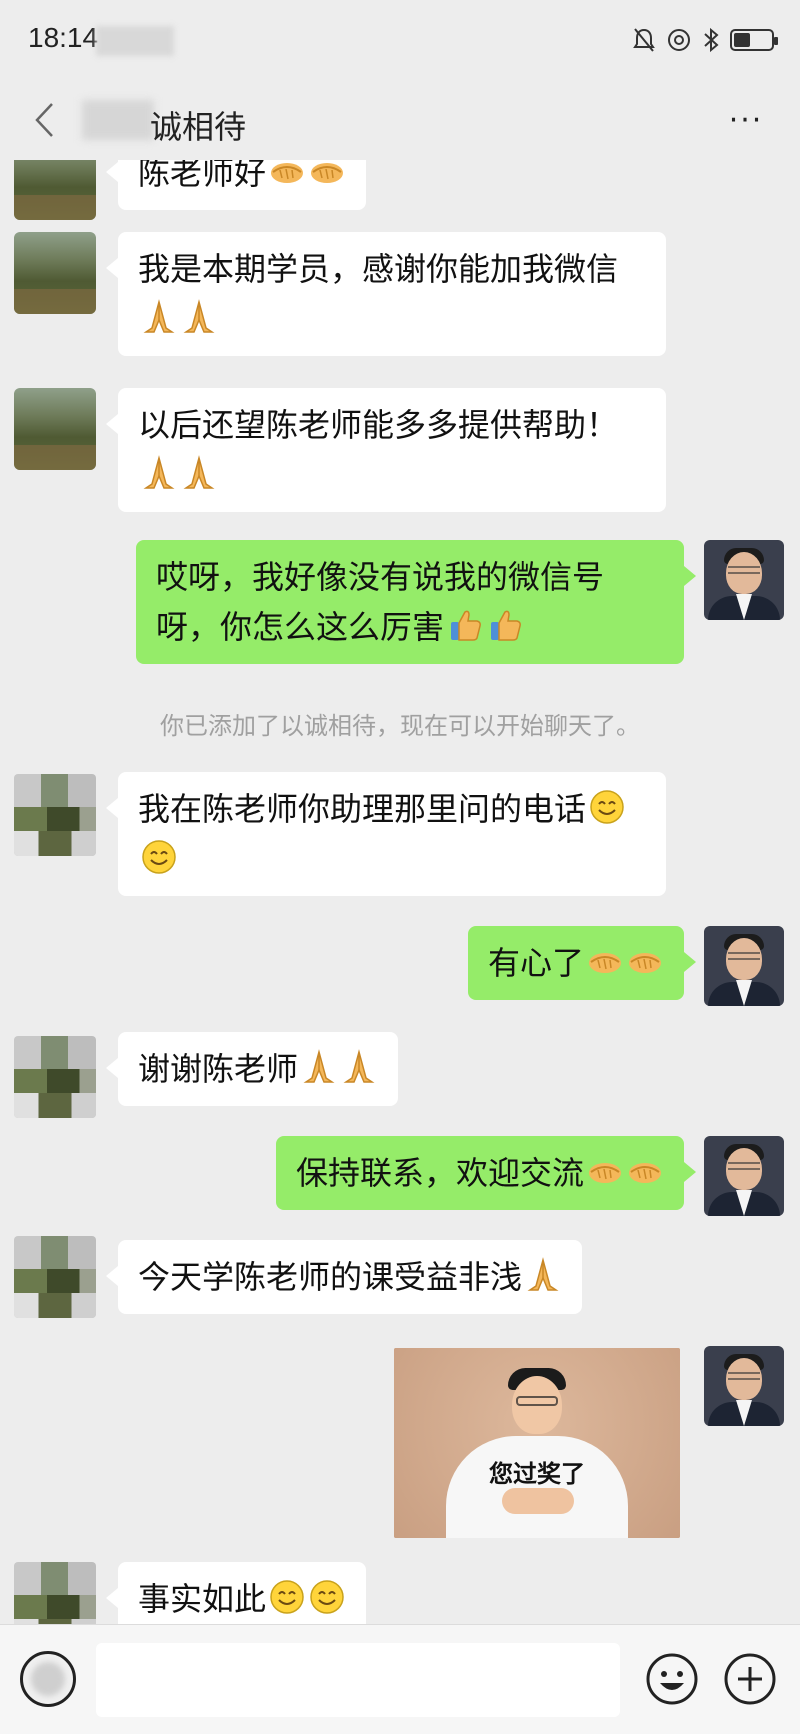 The image size is (800, 1734). I want to click on message-bubble: 谢谢陈老师, so click(252, 1069).